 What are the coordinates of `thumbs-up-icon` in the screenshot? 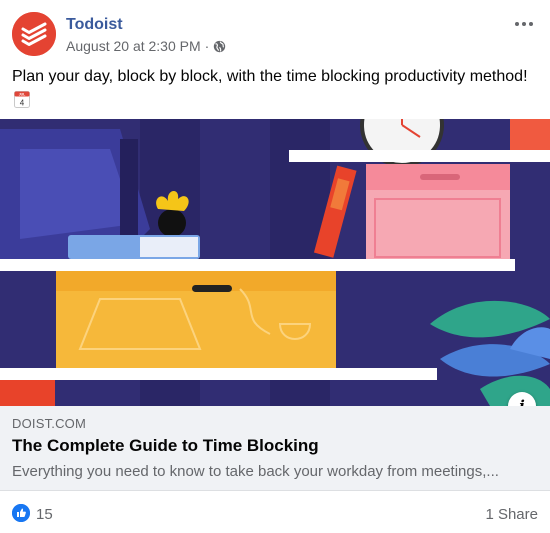 It's located at (21, 513).